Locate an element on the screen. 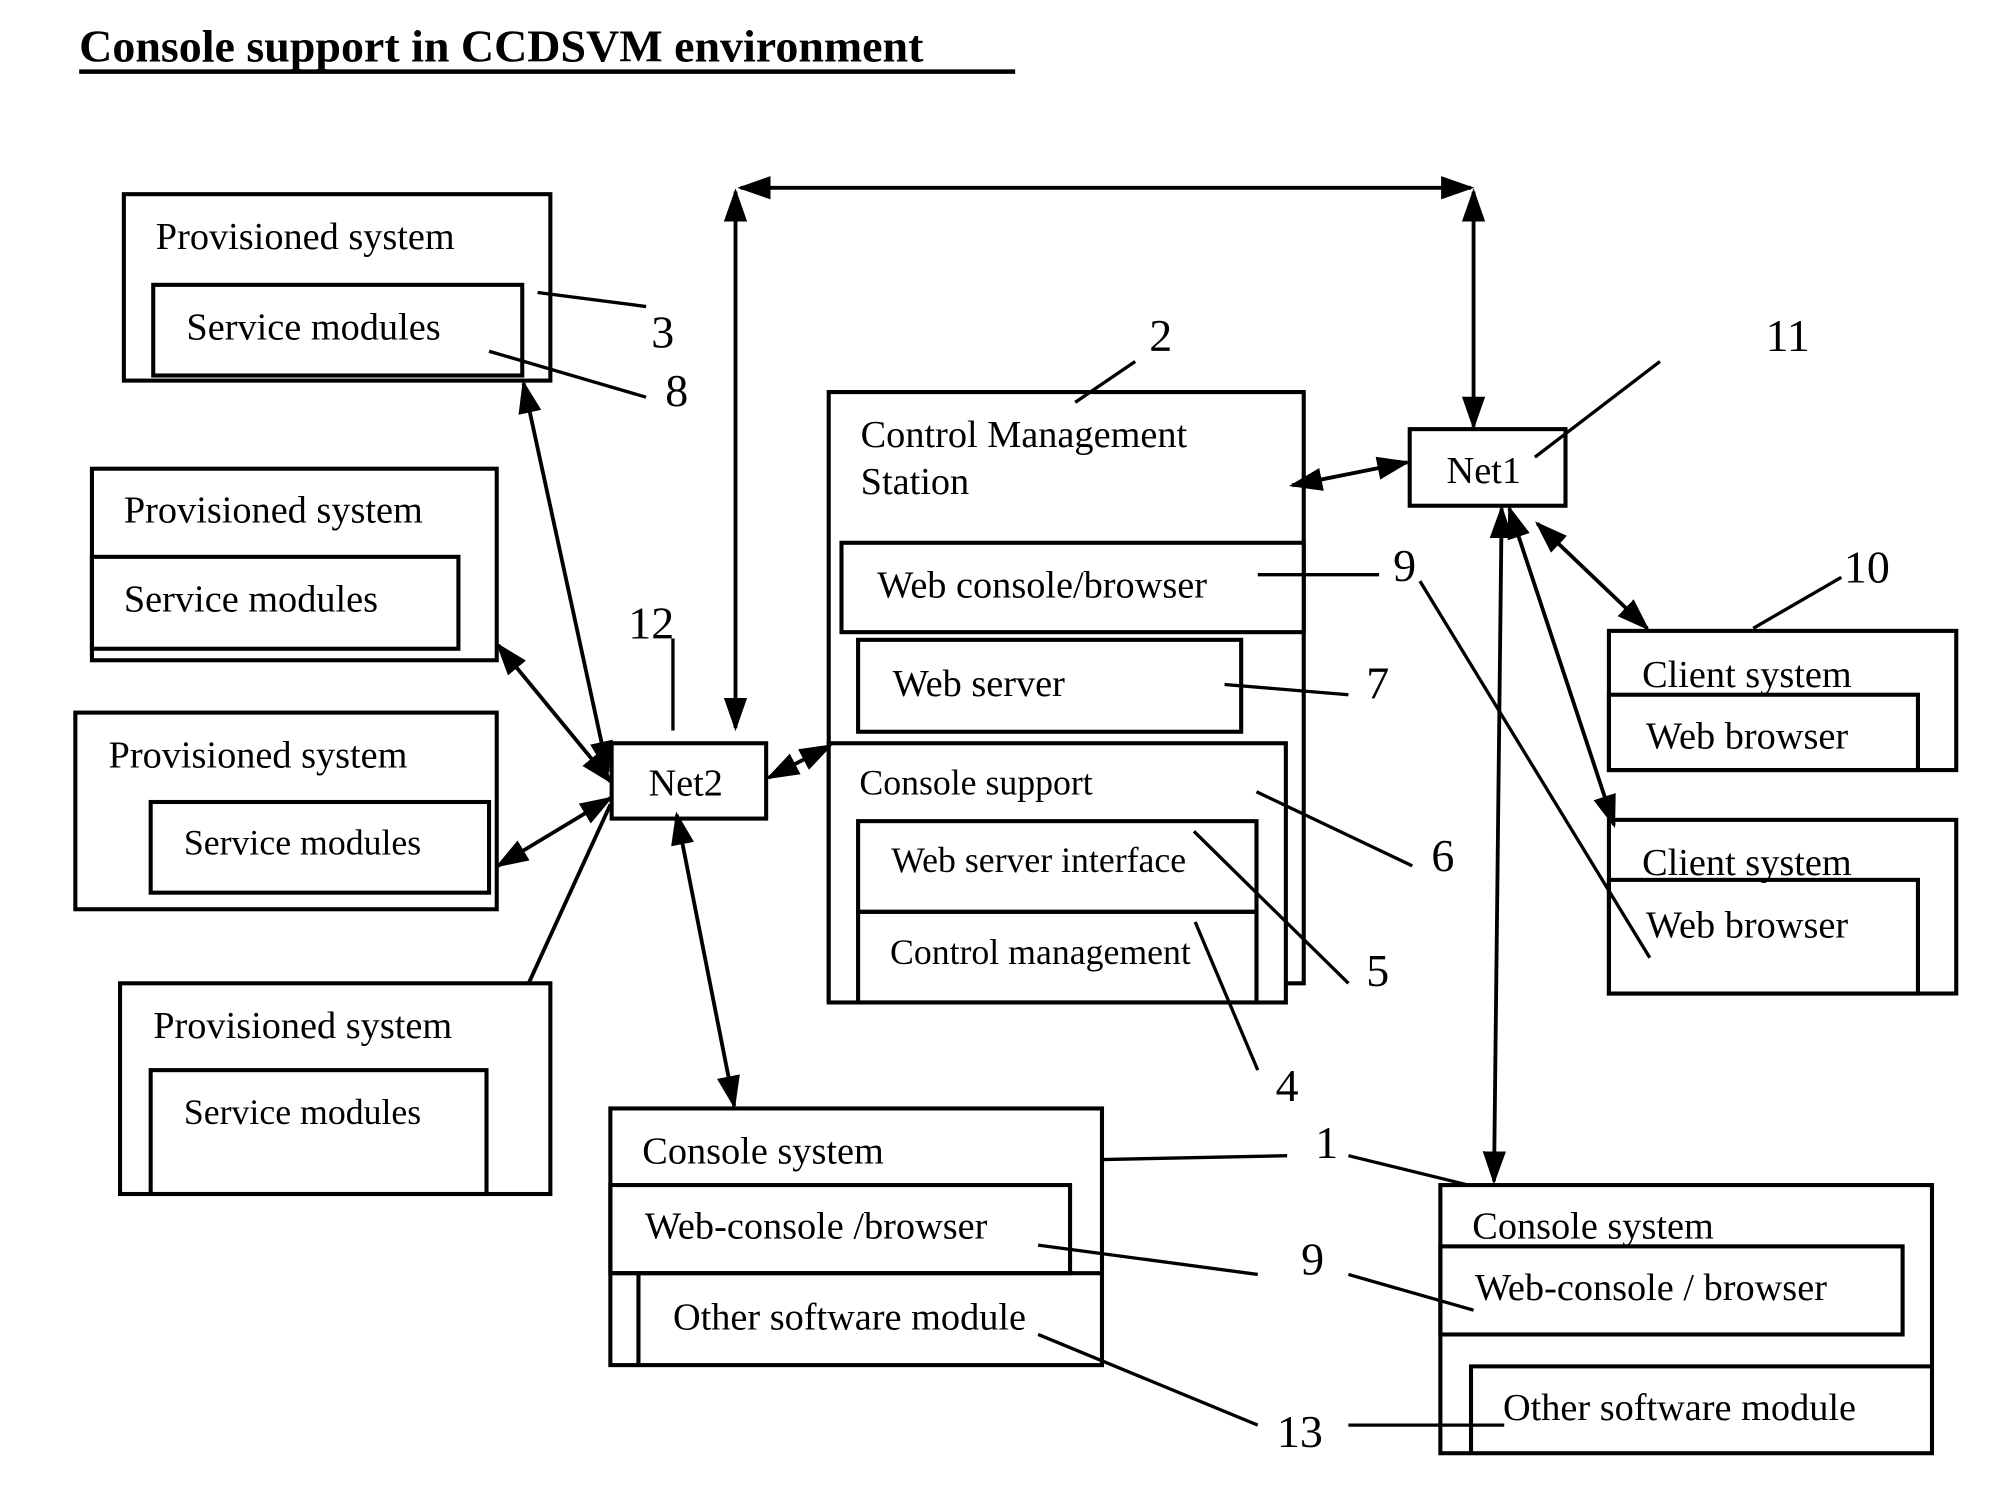 The image size is (1992, 1498). net2-cms-arrow is located at coordinates (799, 762).